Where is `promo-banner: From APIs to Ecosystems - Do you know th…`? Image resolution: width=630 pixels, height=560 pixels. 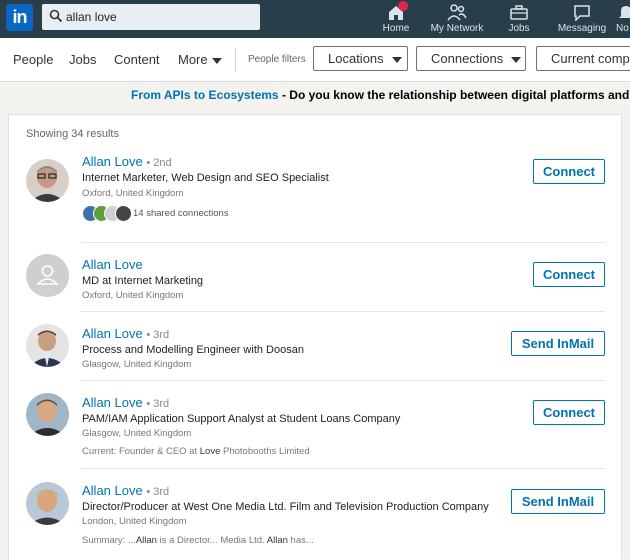
promo-banner: From APIs to Ecosystems - Do you know th… is located at coordinates (315, 97).